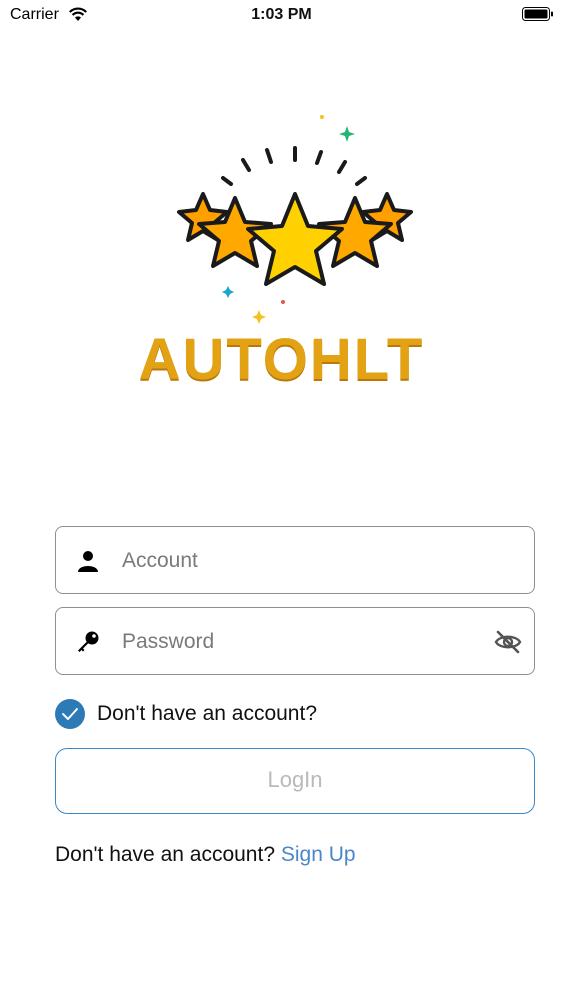 The image size is (563, 1000). I want to click on eye-slash-icon, so click(508, 642).